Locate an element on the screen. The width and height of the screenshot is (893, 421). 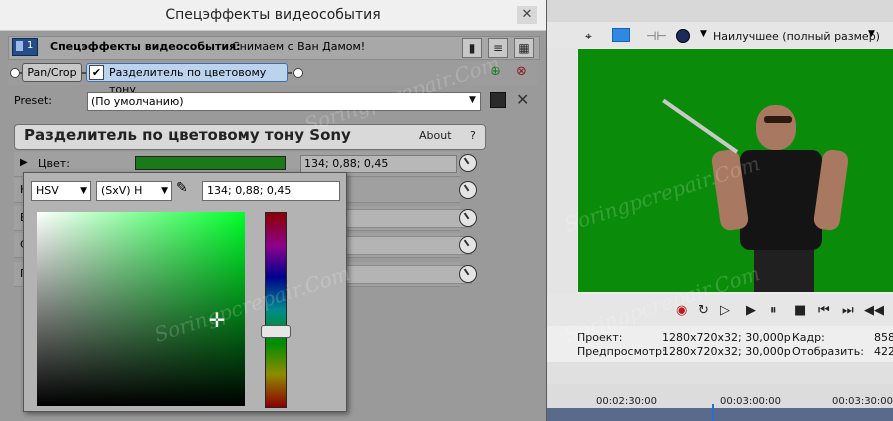
figure-torso is located at coordinates (781, 200).